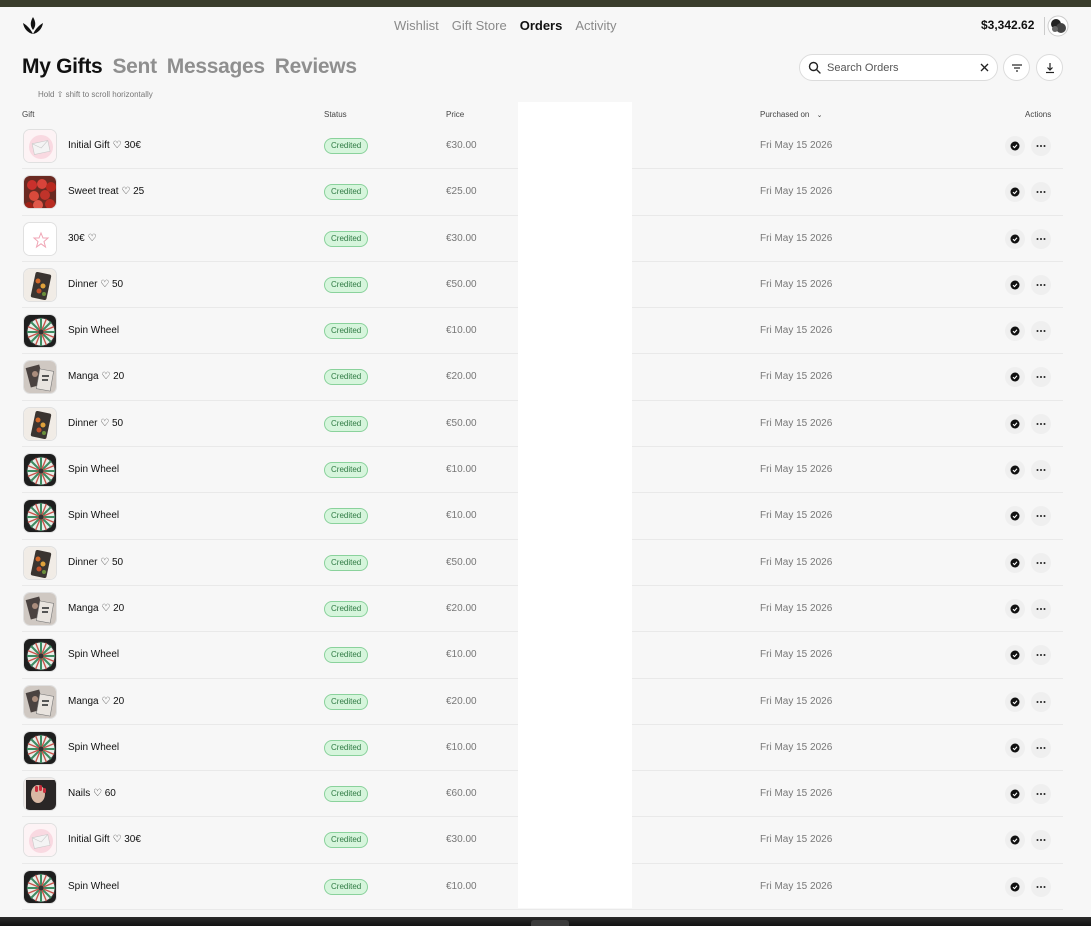  What do you see at coordinates (106, 191) in the screenshot?
I see `gift-name: Sweet treat ♡ 25` at bounding box center [106, 191].